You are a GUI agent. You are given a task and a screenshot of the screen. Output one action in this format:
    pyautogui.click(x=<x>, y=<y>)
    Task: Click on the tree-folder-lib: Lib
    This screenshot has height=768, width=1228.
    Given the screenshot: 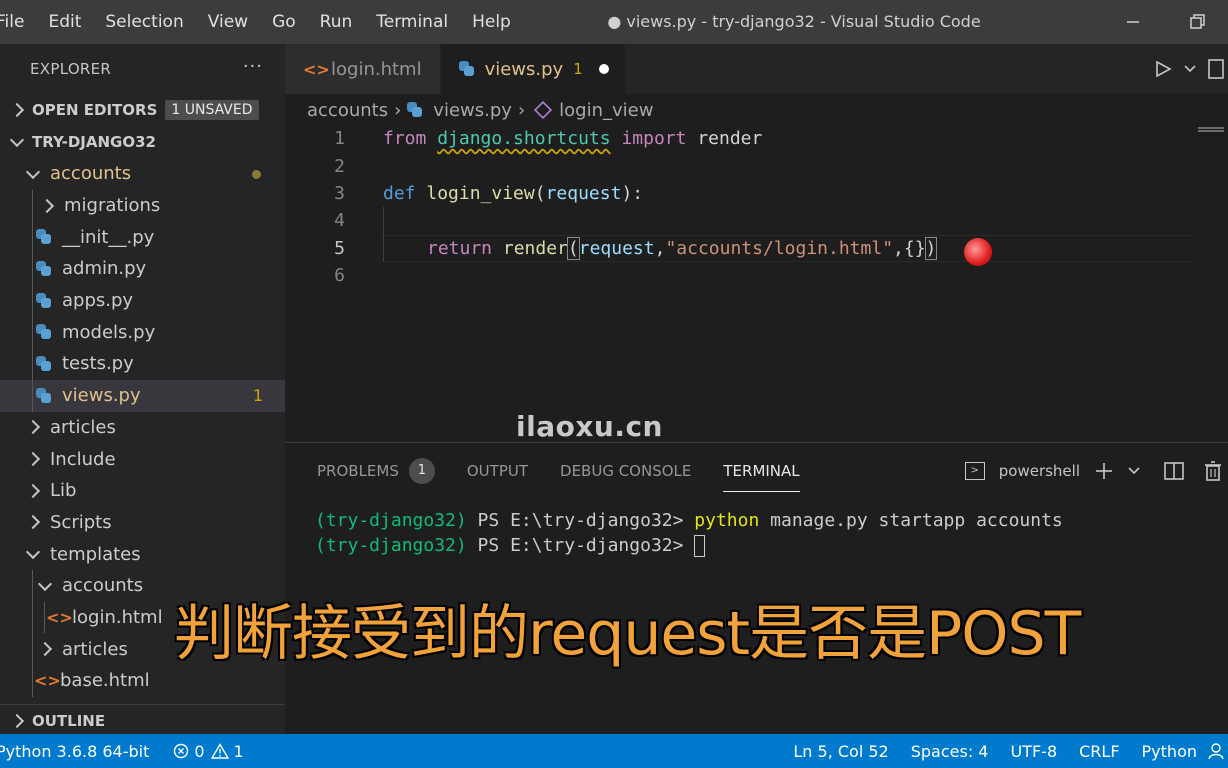 What is the action you would take?
    pyautogui.click(x=142, y=491)
    